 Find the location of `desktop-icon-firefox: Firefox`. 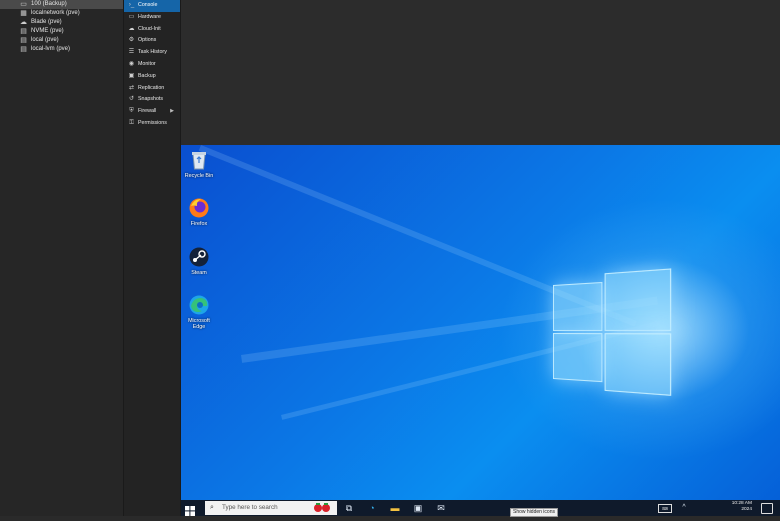

desktop-icon-firefox: Firefox is located at coordinates (199, 212).